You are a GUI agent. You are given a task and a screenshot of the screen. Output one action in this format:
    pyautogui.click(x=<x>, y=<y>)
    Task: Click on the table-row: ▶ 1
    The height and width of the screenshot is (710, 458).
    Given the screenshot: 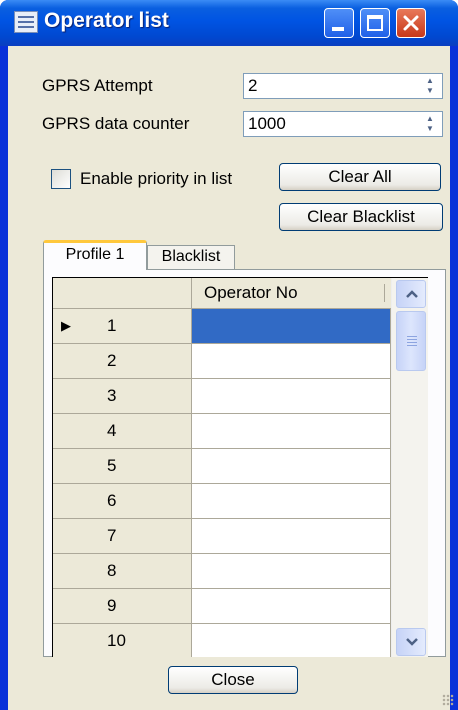 What is the action you would take?
    pyautogui.click(x=222, y=326)
    